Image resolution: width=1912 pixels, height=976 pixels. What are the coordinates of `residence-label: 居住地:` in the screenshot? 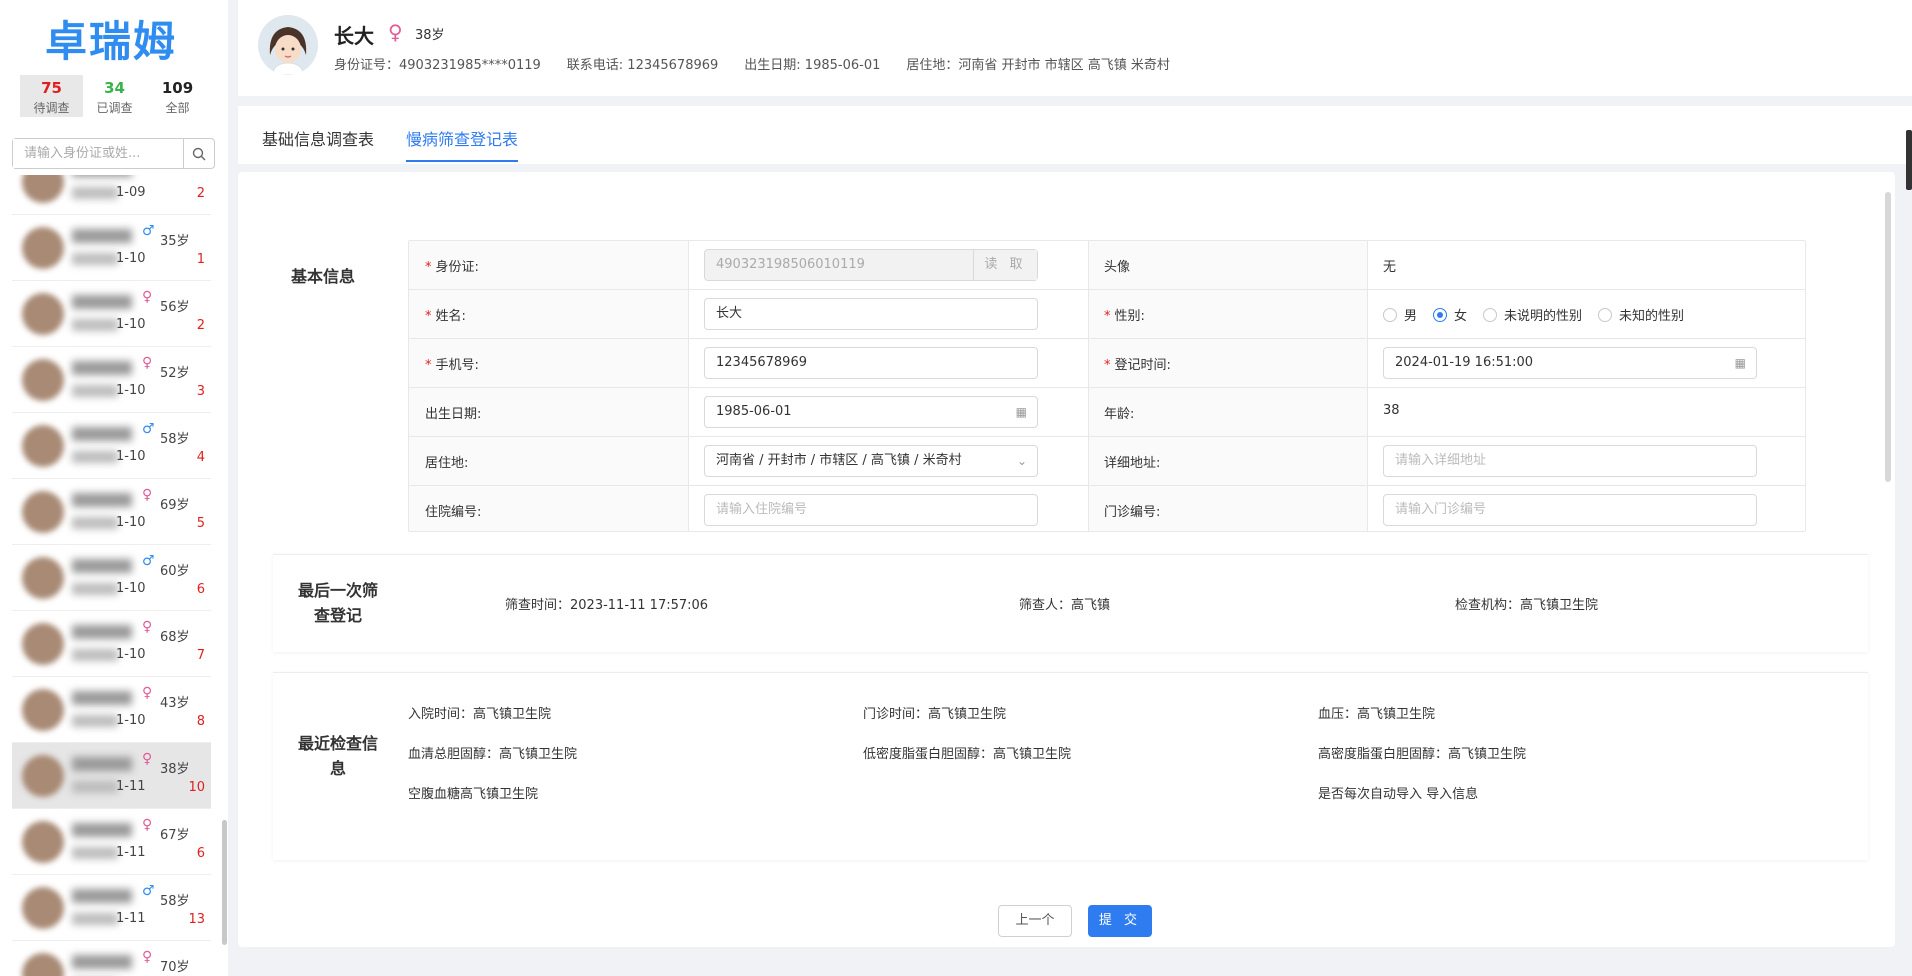 It's located at (447, 463).